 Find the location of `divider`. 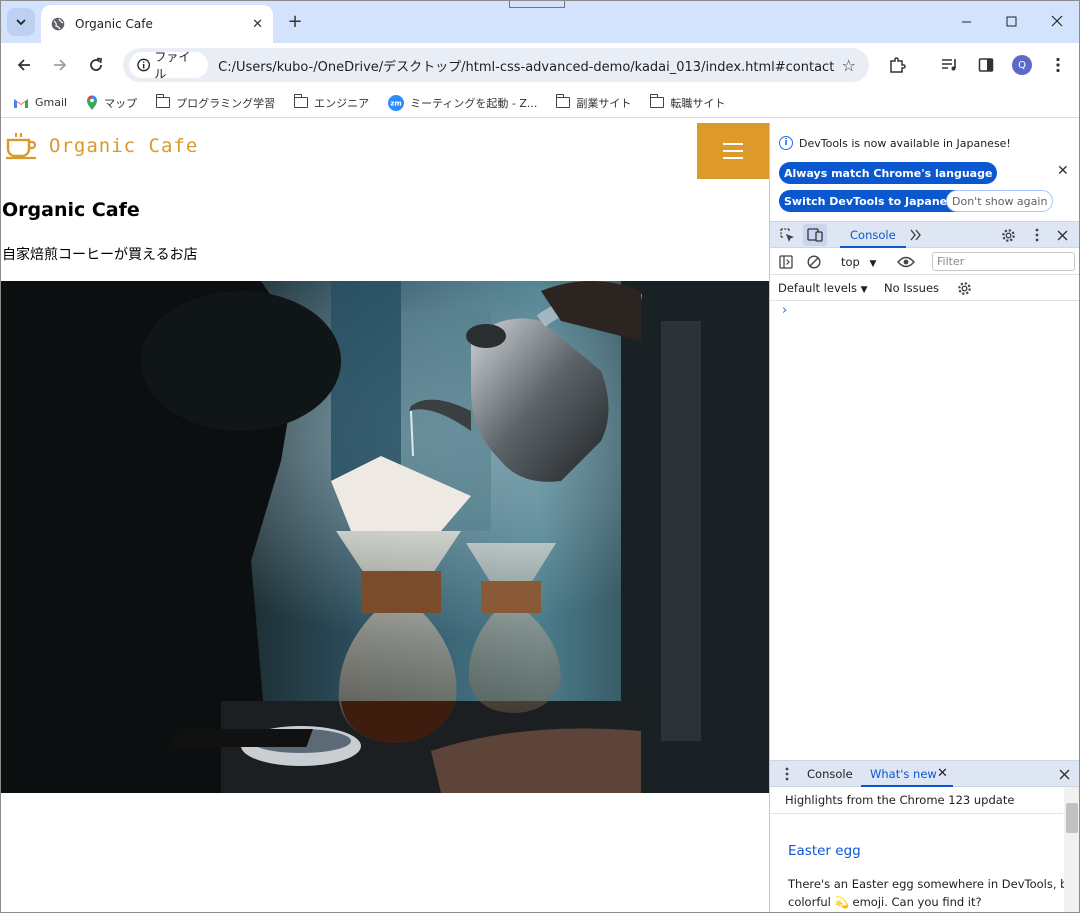

divider is located at coordinates (916, 813).